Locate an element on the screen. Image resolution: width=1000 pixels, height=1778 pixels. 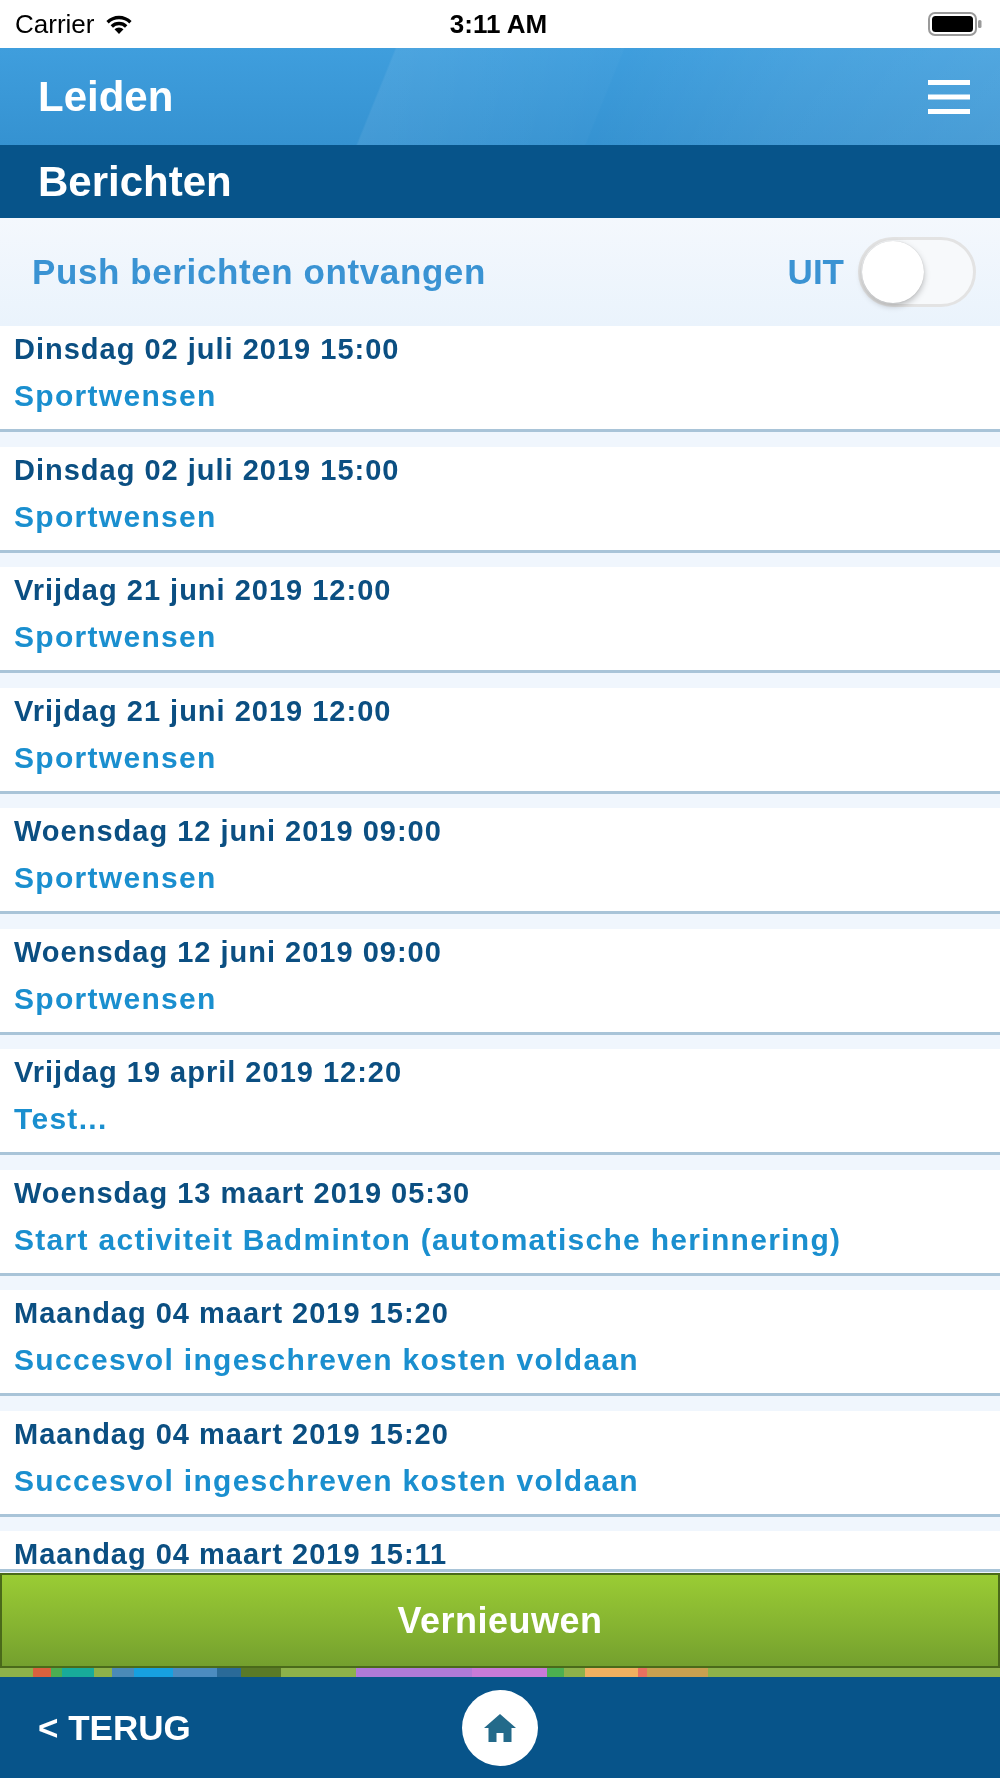
carrier-name: Carrier is located at coordinates (55, 24).